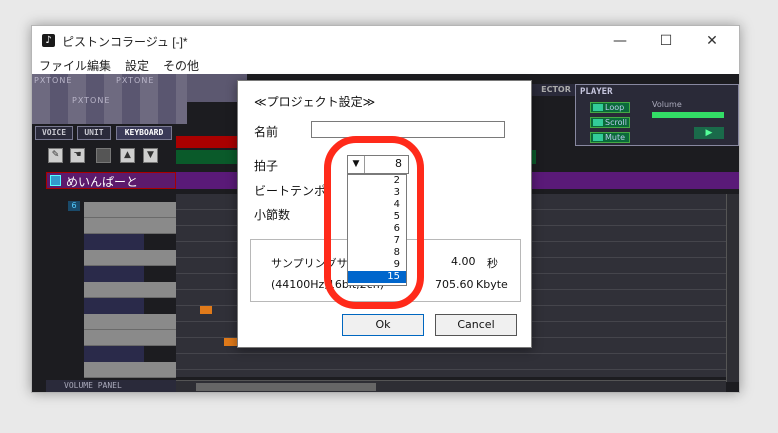  I want to click on name-label: 名前, so click(266, 132).